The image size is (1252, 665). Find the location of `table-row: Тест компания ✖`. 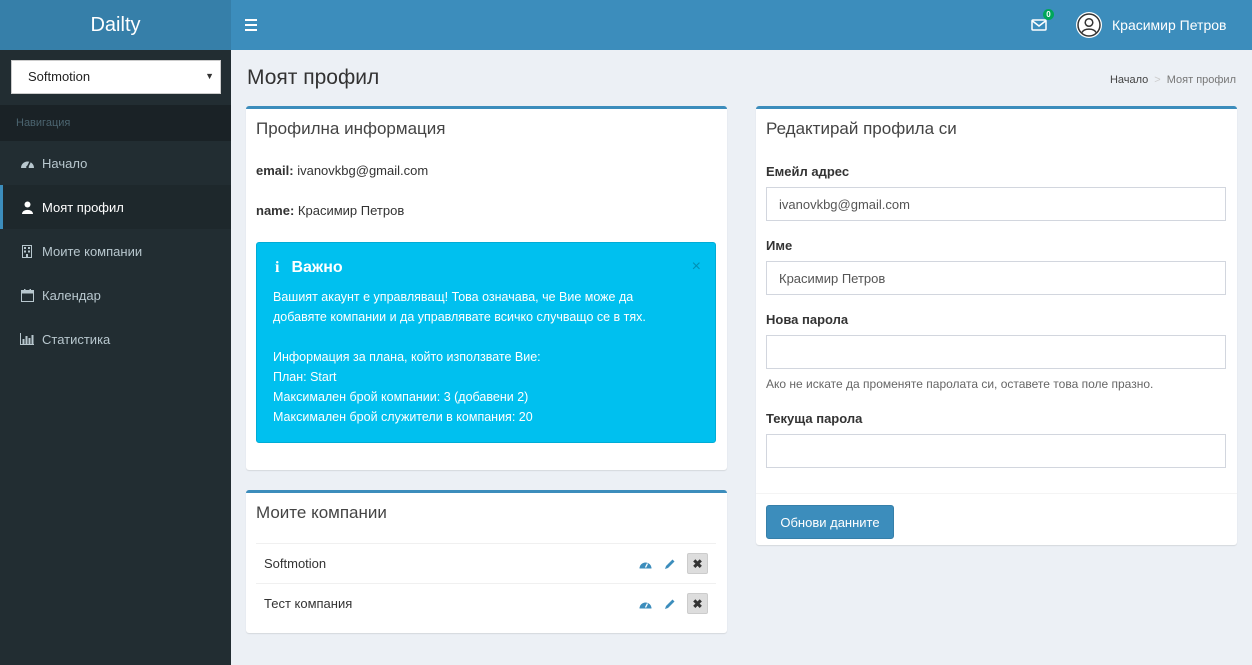

table-row: Тест компания ✖ is located at coordinates (486, 603).